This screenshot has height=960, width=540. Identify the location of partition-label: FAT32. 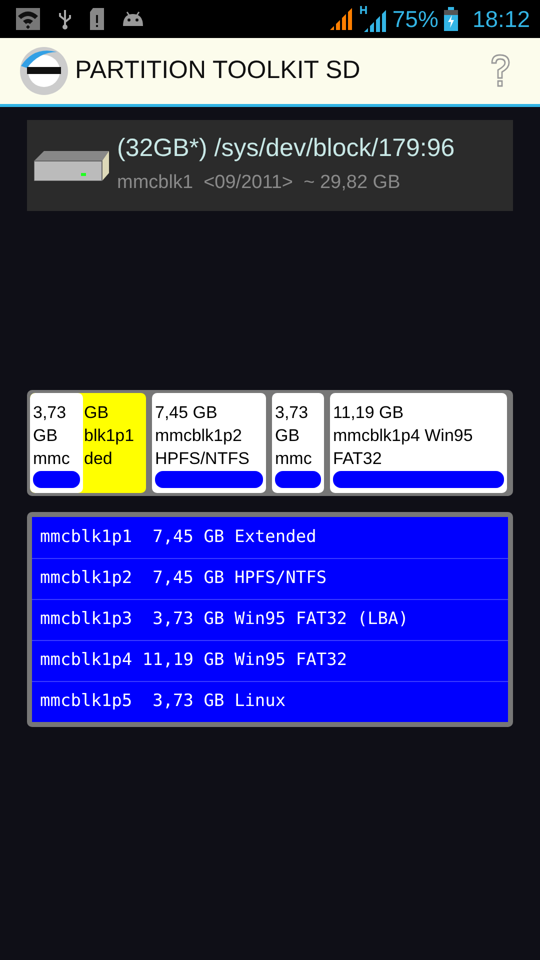
(358, 459).